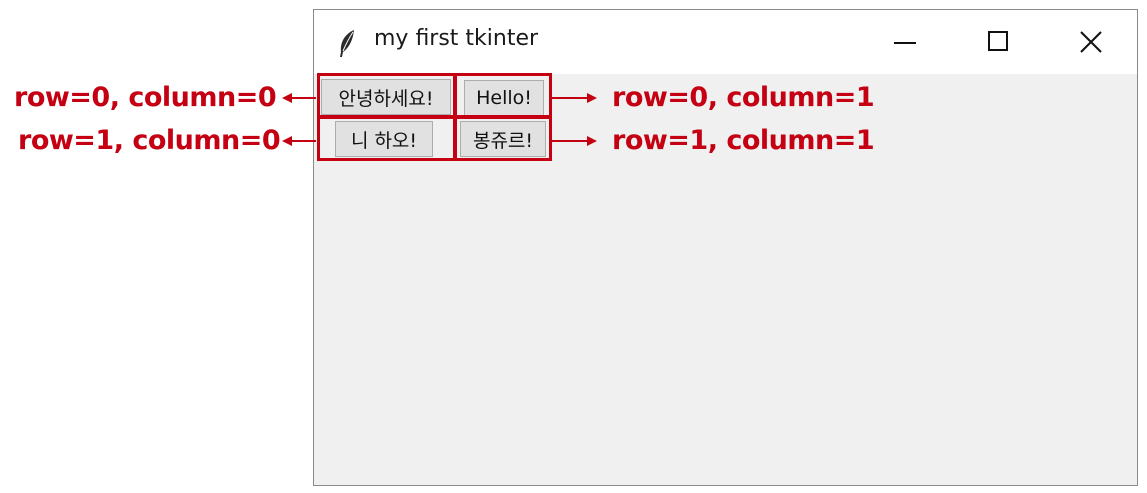 The image size is (1147, 493). What do you see at coordinates (149, 140) in the screenshot?
I see `annotation-row1-col0: row=1, column=0` at bounding box center [149, 140].